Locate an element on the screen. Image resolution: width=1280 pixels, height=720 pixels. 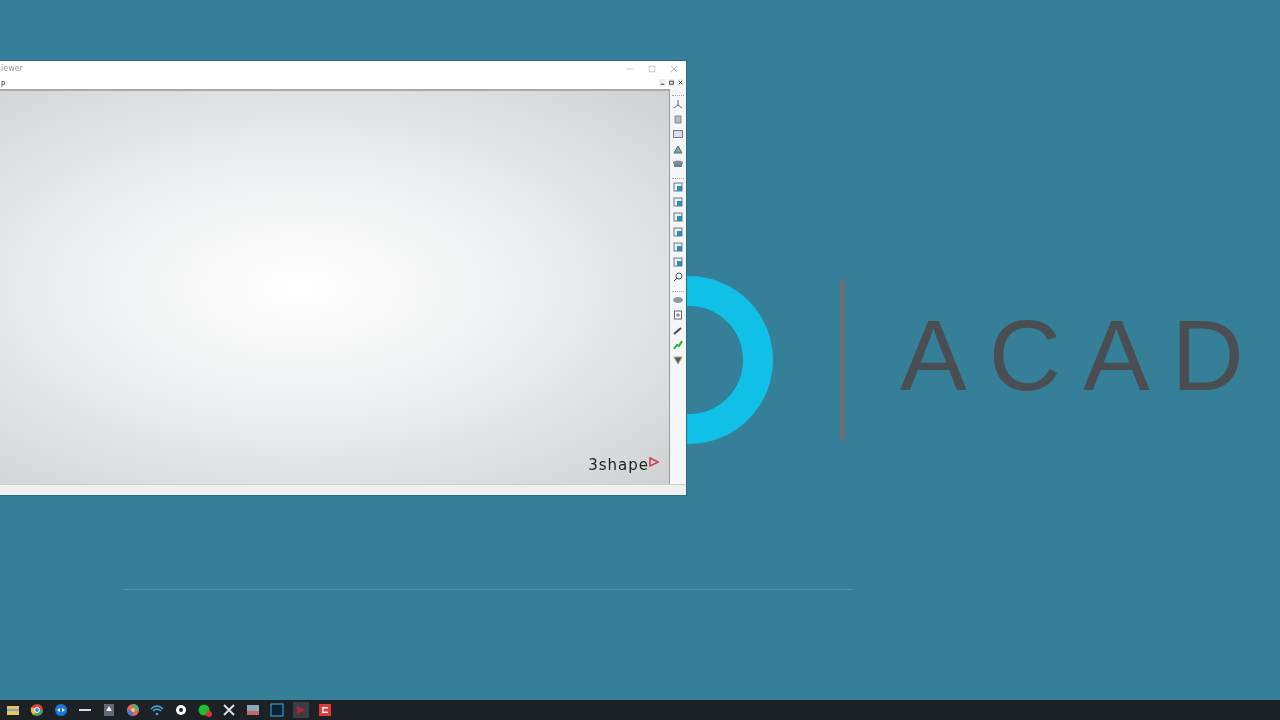
window-title: iewer is located at coordinates (12, 68).